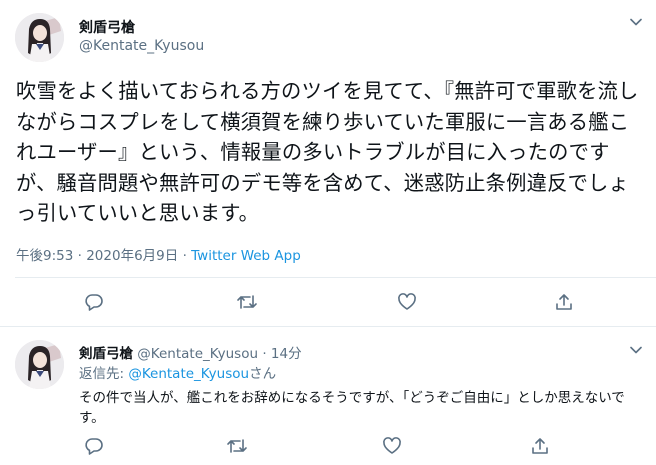  I want to click on tweet-meta: 午後9:53 · 2020年6月9日 · Twitter Web App, so click(158, 254).